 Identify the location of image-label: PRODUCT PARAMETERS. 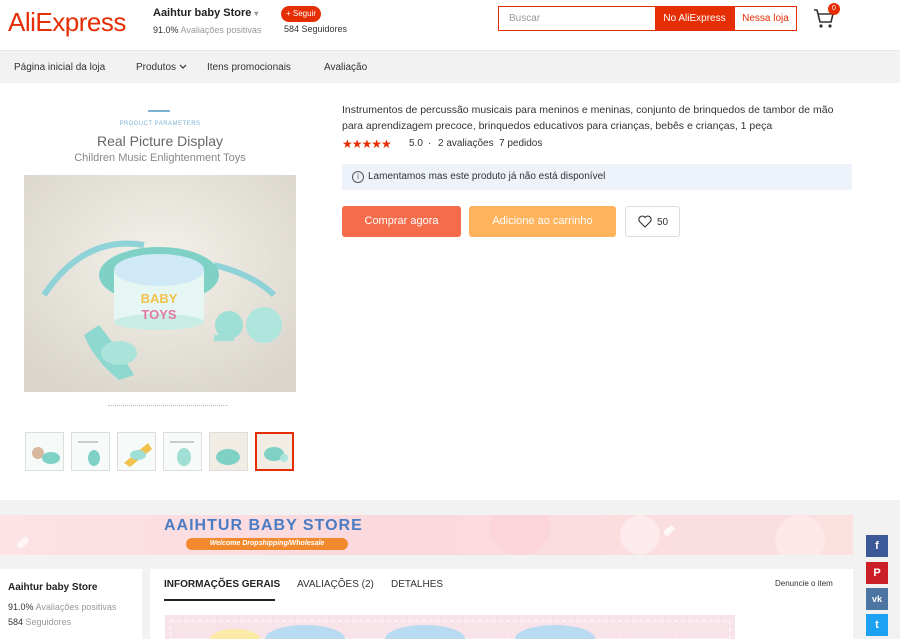
(160, 124).